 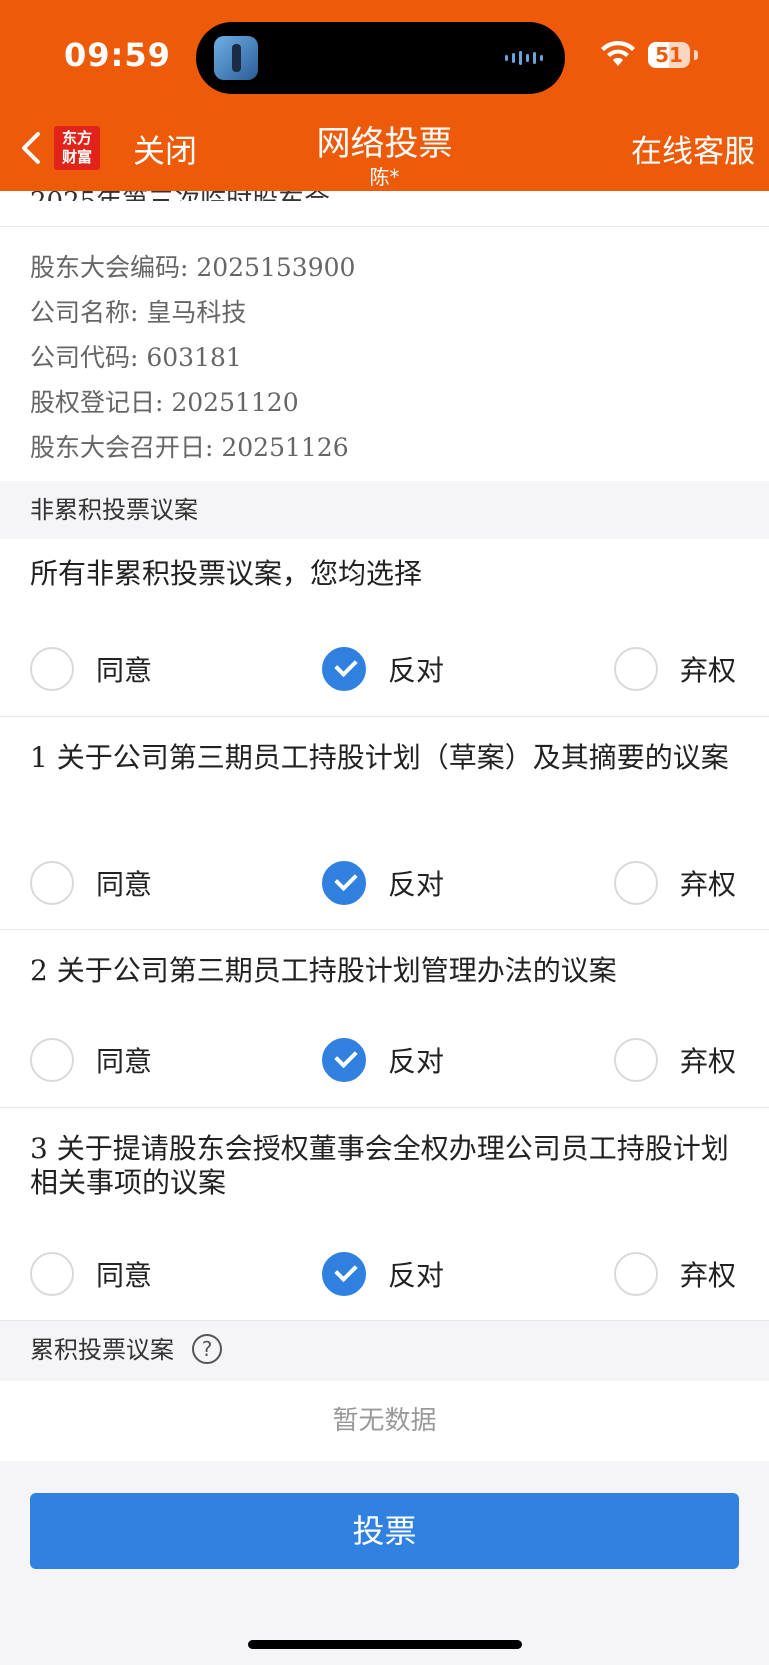 I want to click on status-time: 09:59, so click(x=117, y=55).